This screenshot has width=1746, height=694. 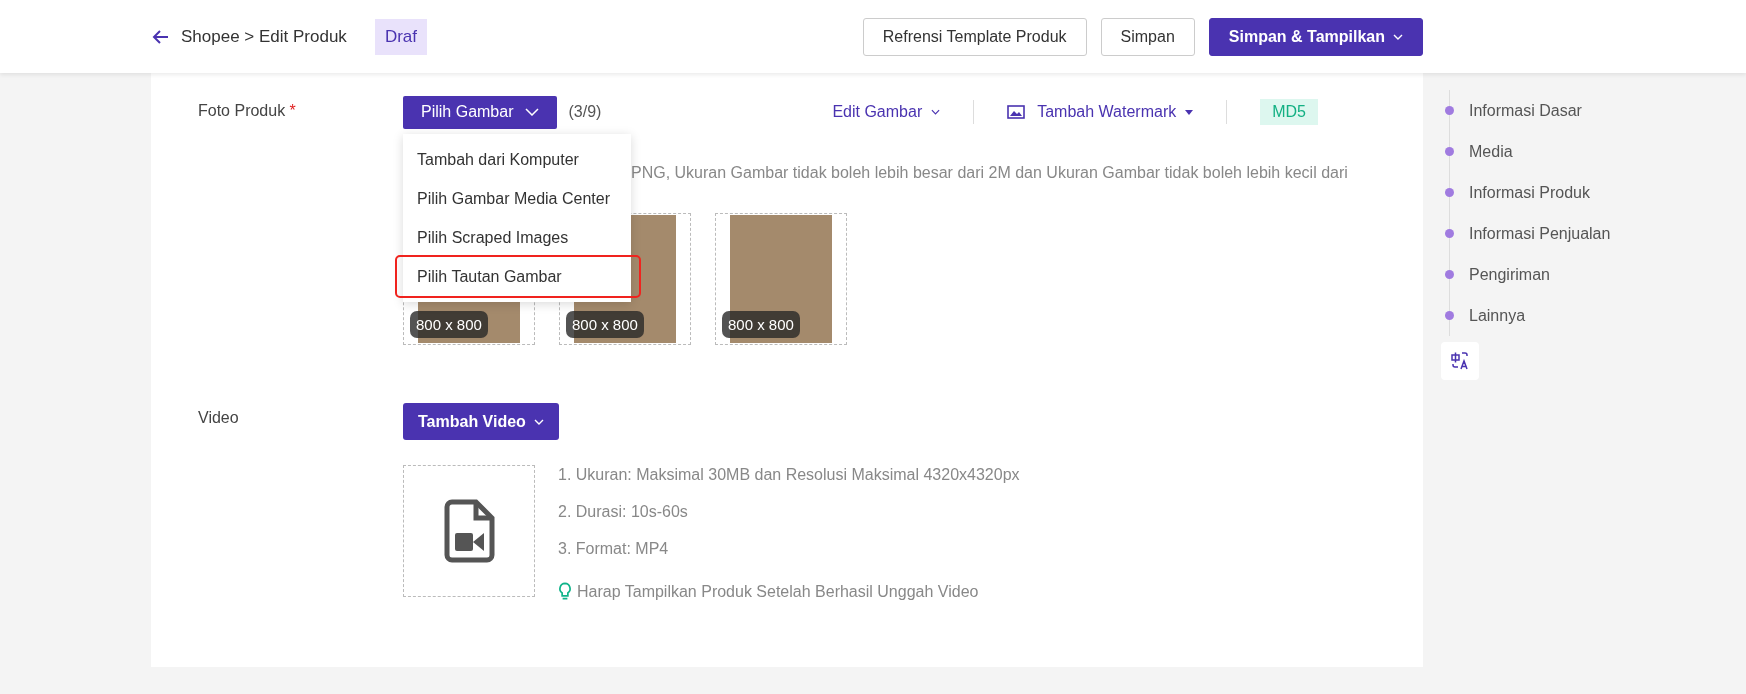 What do you see at coordinates (623, 512) in the screenshot?
I see `video-requirement: 2. Durasi: 10s-60s` at bounding box center [623, 512].